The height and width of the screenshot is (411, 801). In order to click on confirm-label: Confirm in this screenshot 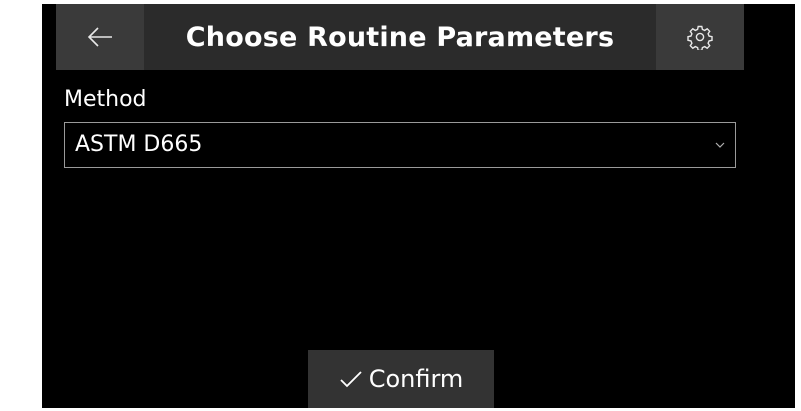, I will do `click(416, 379)`.